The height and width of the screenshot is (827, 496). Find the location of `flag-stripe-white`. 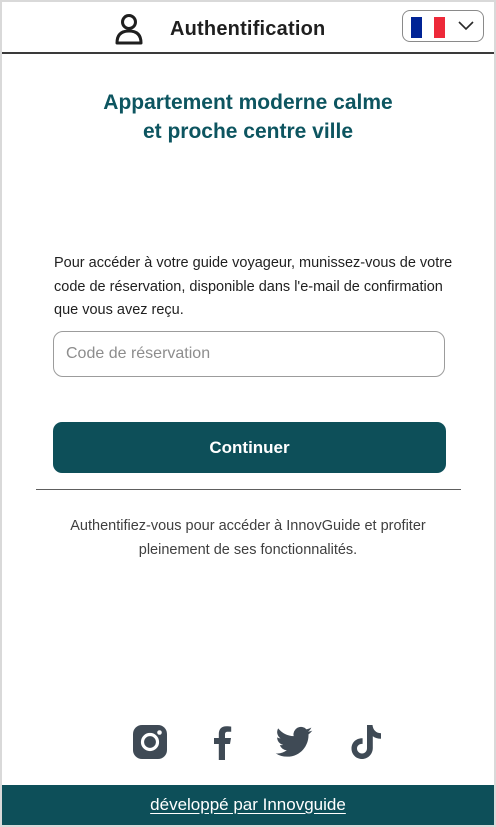

flag-stripe-white is located at coordinates (428, 27).